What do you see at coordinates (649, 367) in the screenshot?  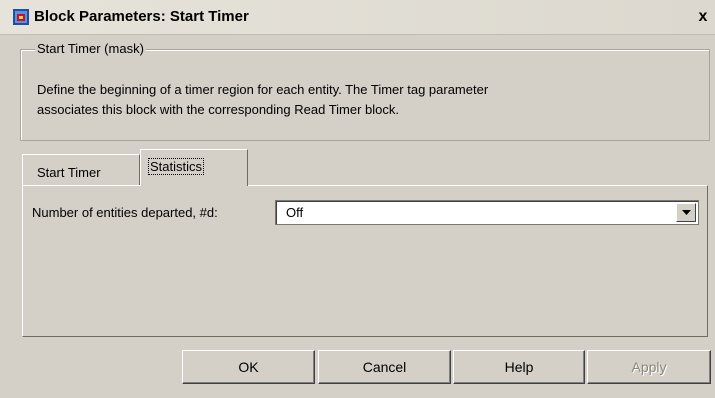 I see `apply-button: Apply` at bounding box center [649, 367].